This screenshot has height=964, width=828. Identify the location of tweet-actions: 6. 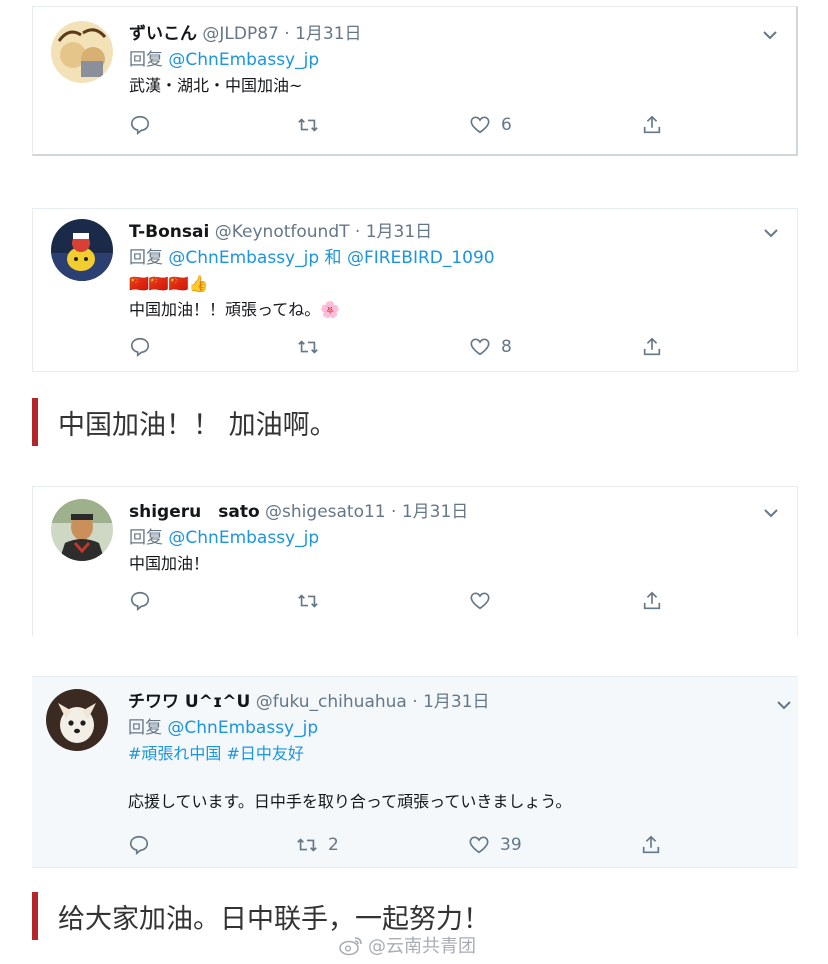
(409, 125).